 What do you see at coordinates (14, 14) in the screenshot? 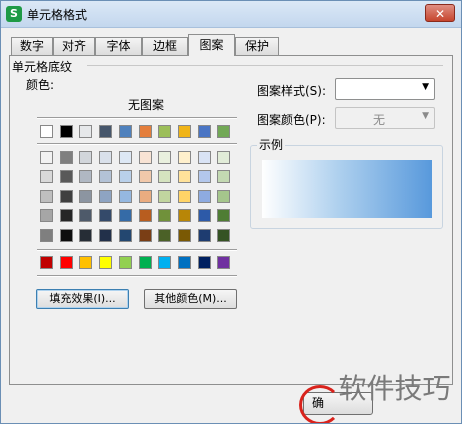
I see `wps-app-icon: S` at bounding box center [14, 14].